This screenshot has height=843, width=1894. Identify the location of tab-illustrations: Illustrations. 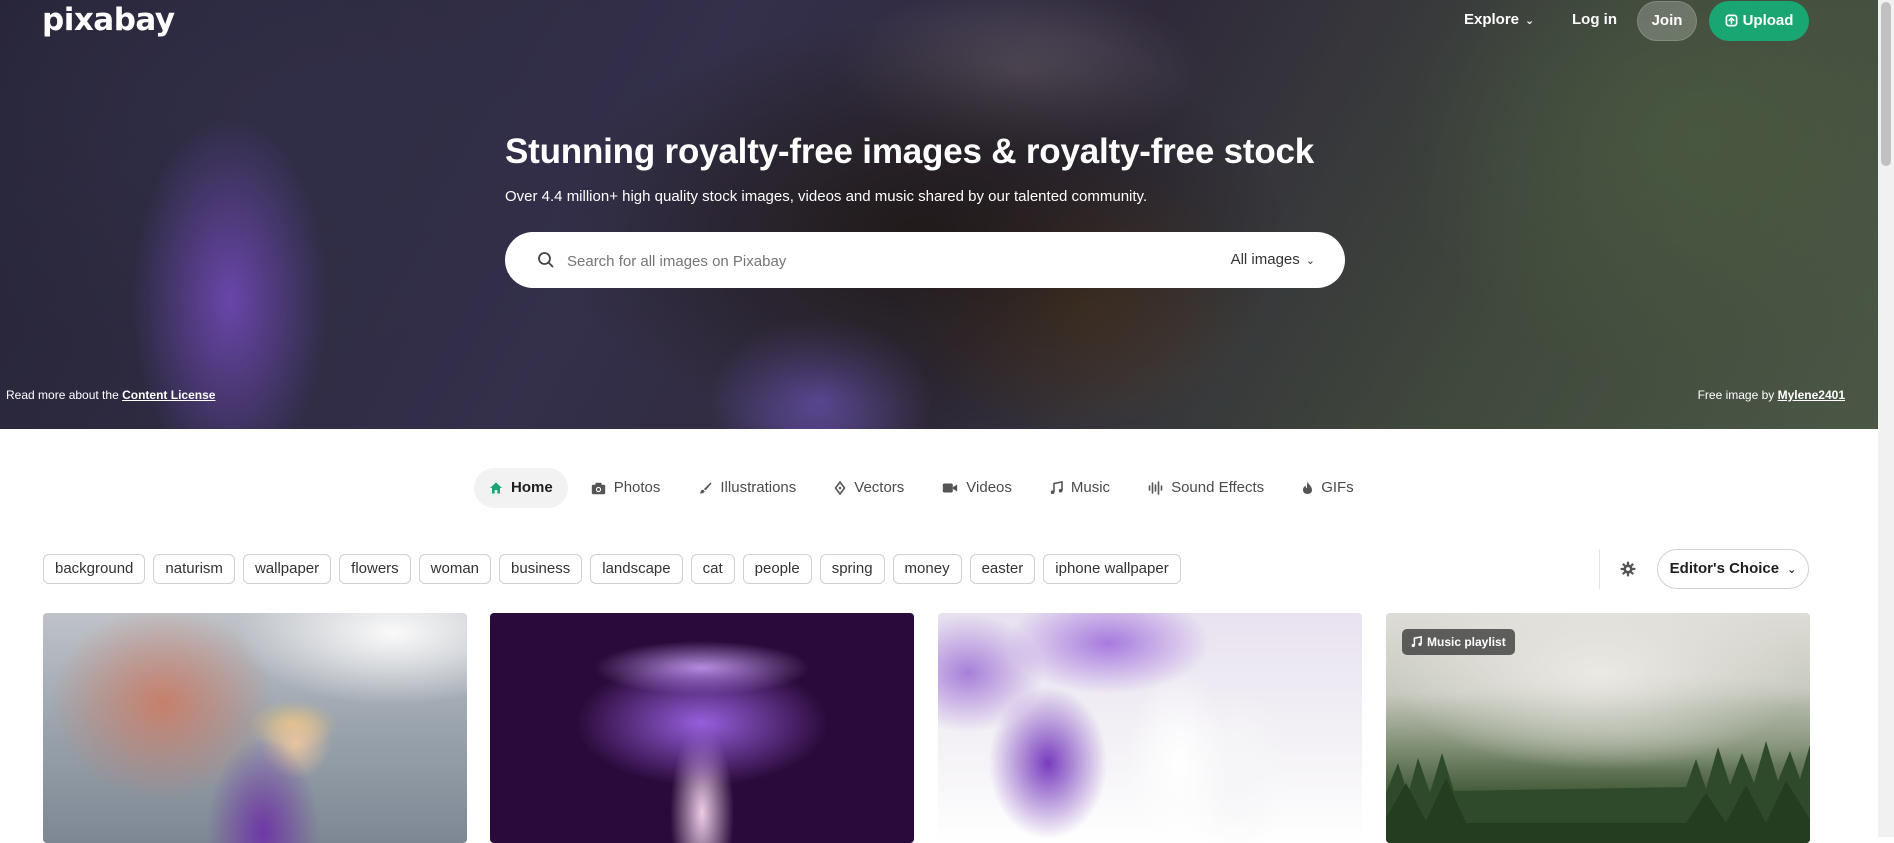
(747, 488).